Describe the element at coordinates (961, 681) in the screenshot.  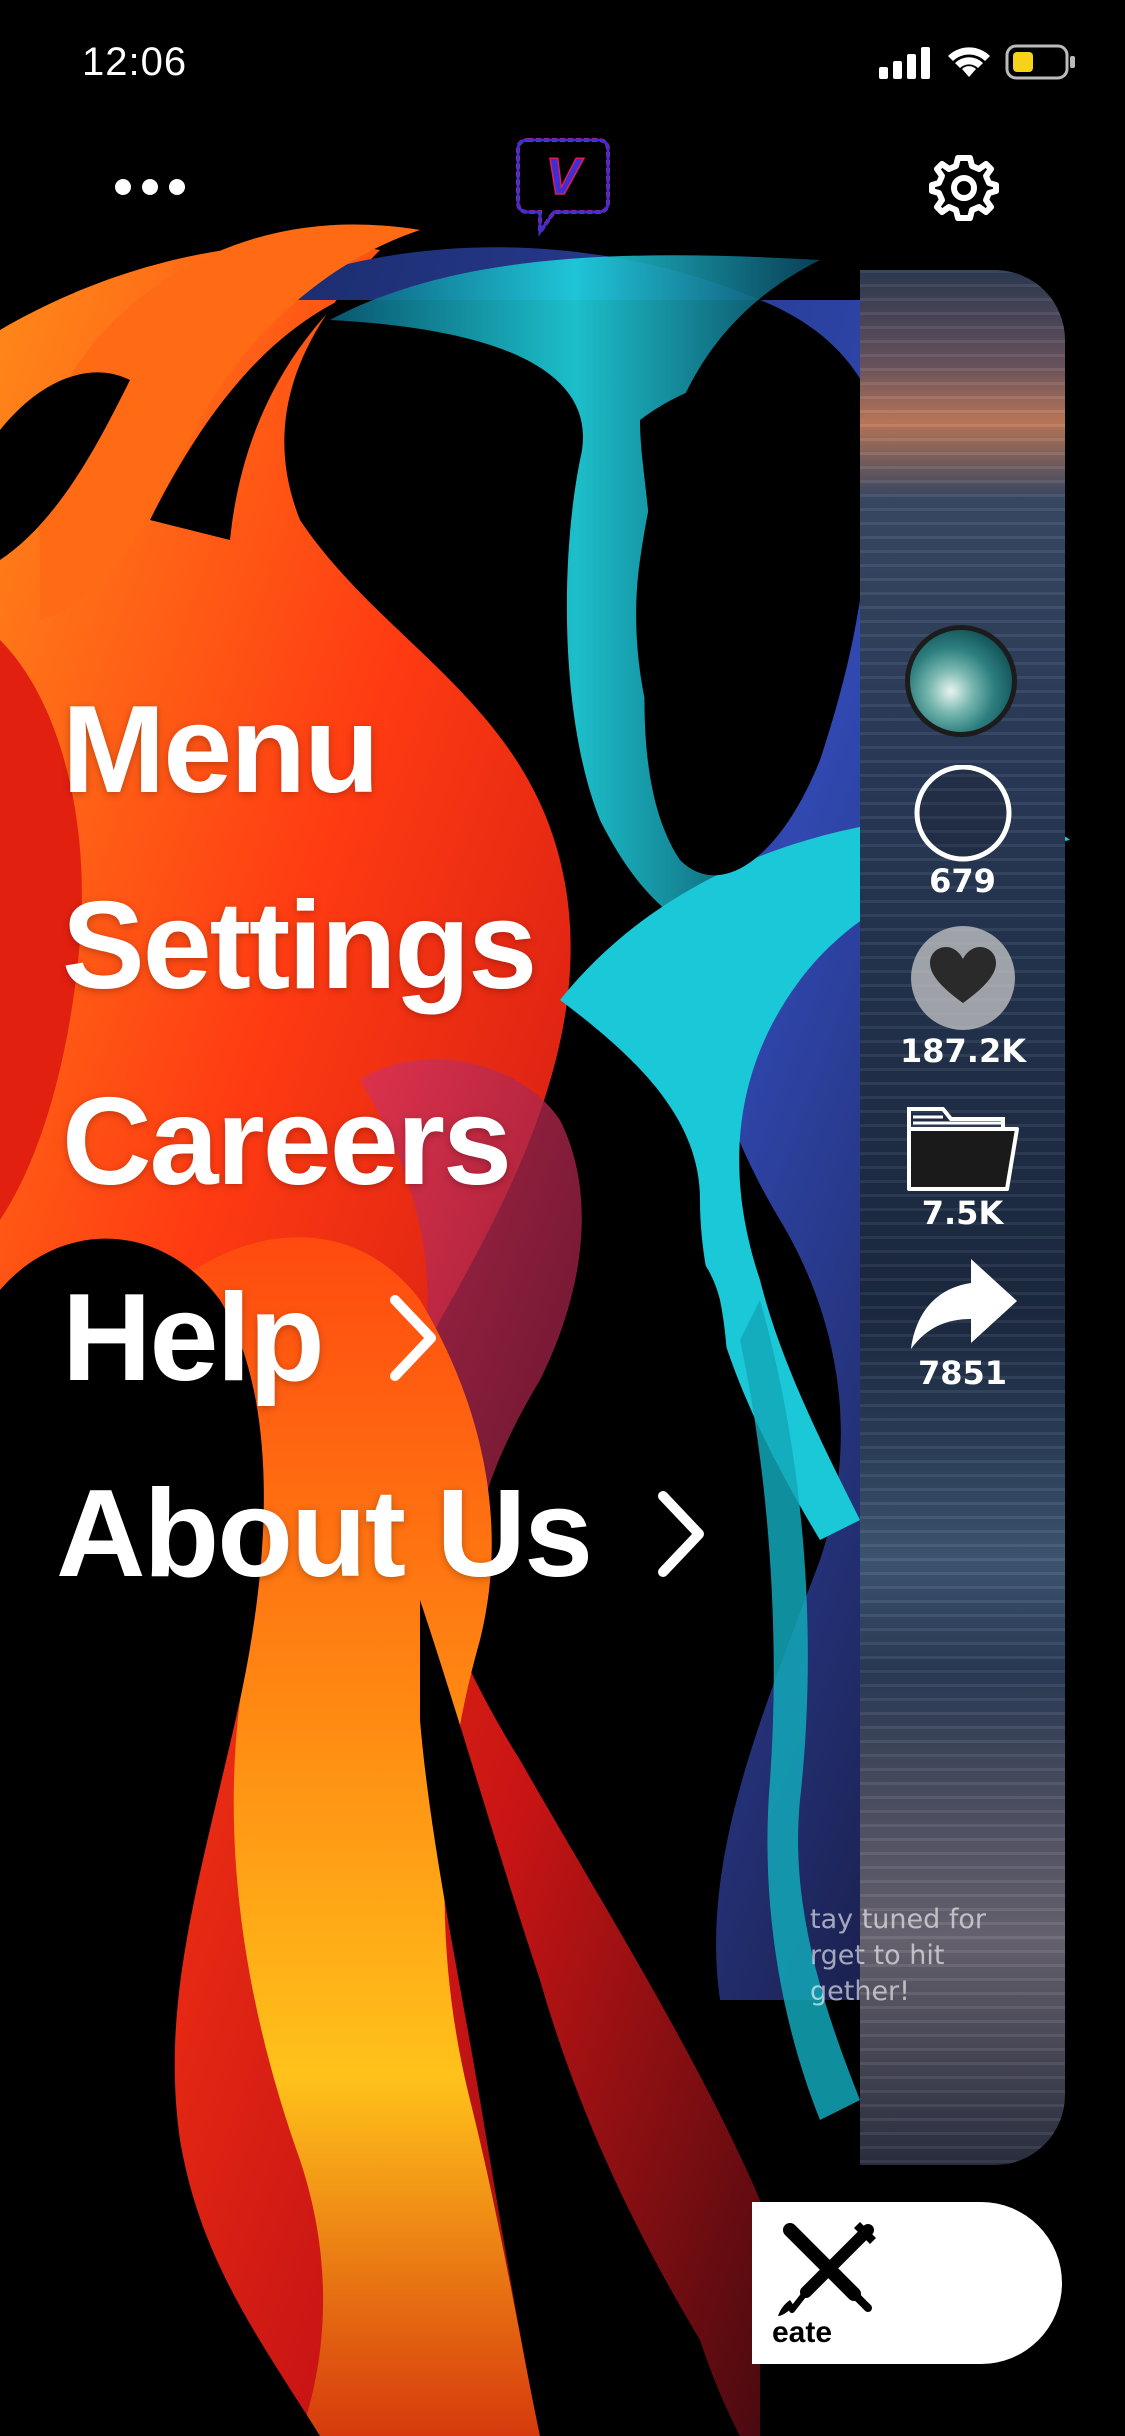
I see `creator-avatar` at that location.